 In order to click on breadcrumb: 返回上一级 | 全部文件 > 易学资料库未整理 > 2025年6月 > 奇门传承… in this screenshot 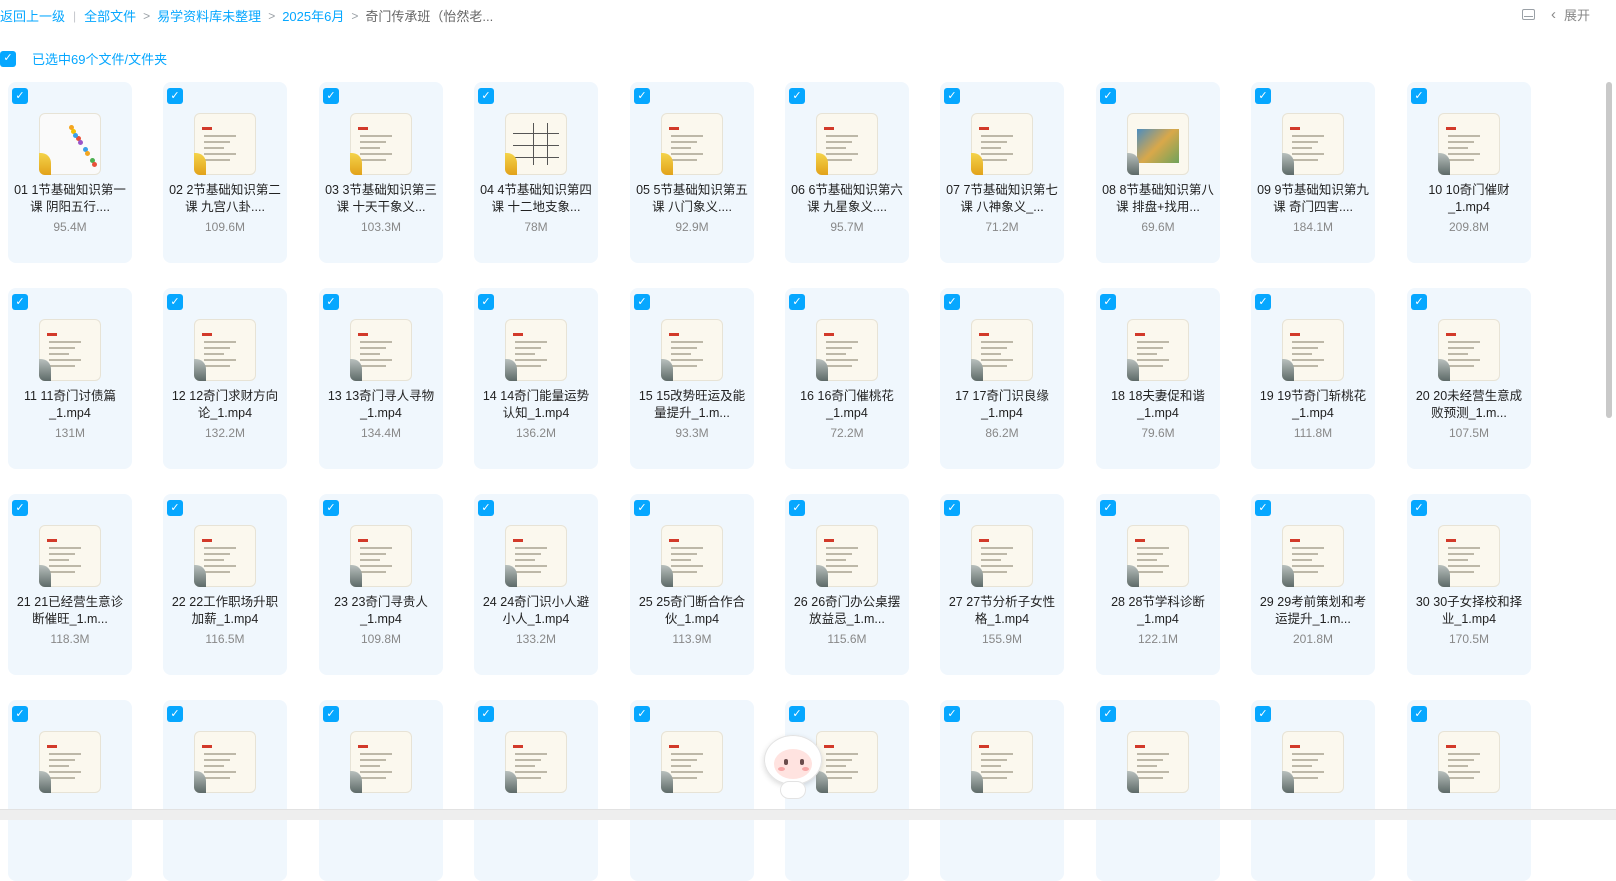, I will do `click(246, 15)`.